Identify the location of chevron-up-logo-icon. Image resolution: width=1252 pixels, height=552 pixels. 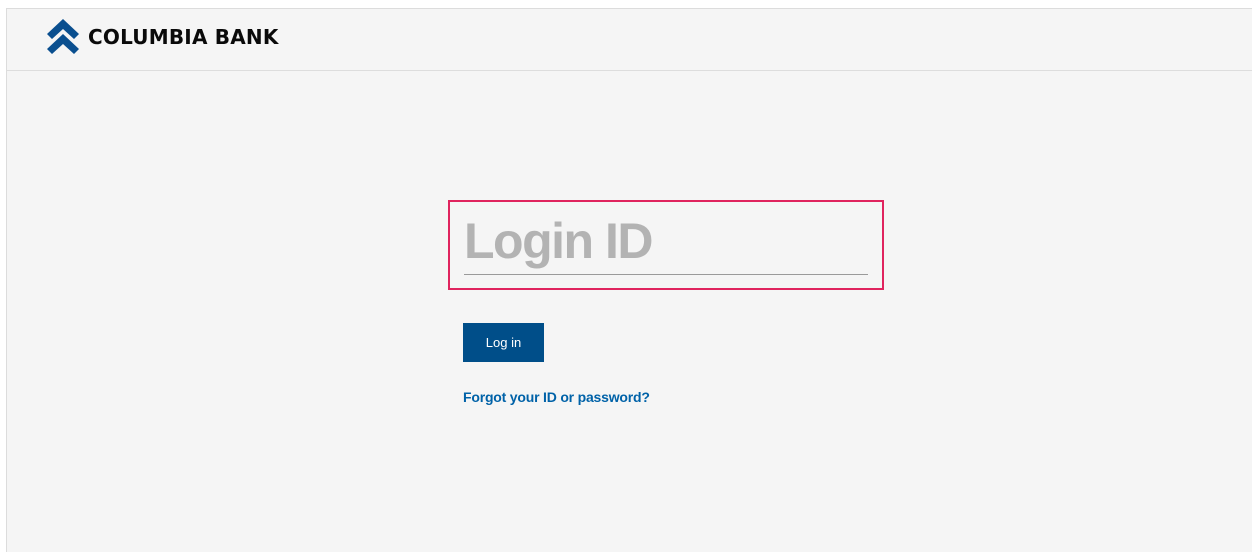
(63, 36).